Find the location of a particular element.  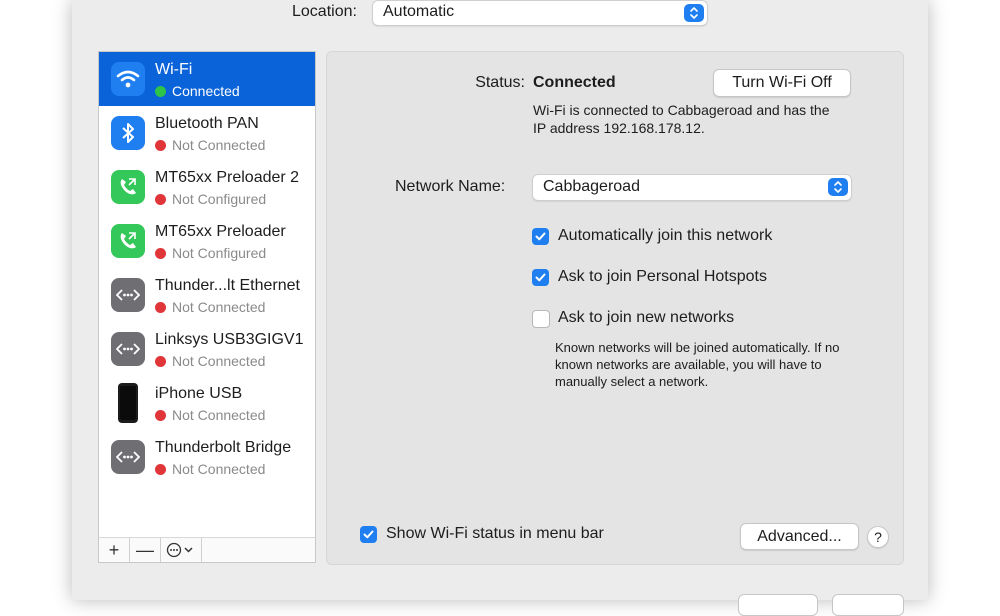

status-value: Connected is located at coordinates (574, 82).